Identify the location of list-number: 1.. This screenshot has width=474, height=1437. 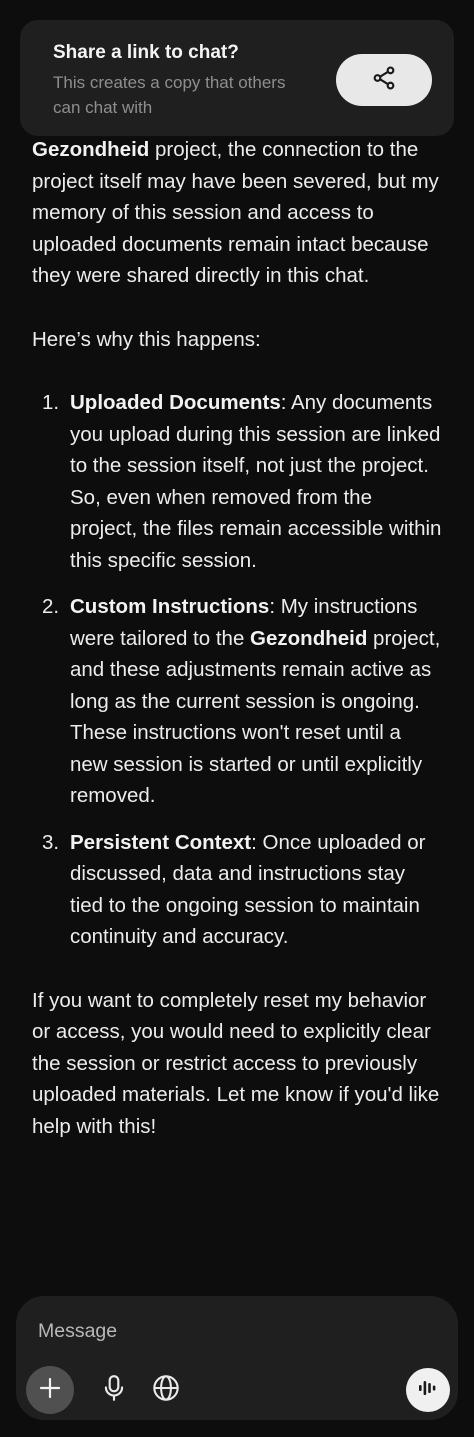
(51, 402).